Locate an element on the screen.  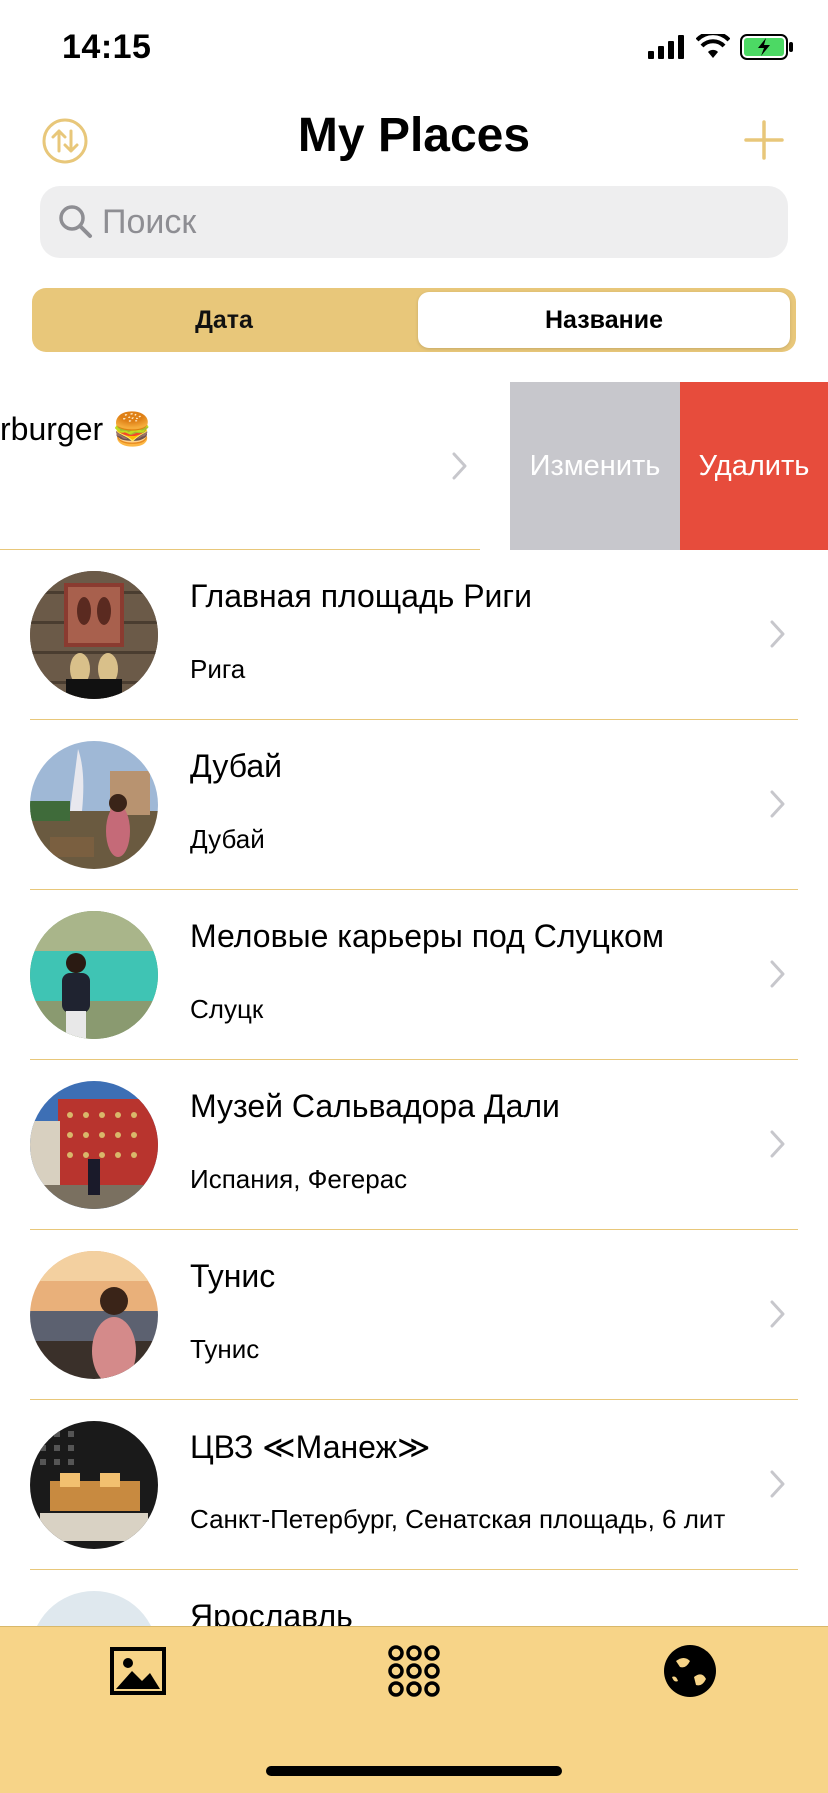
list-item-title: Музей Сальвадора Дали is located at coordinates (375, 1106).